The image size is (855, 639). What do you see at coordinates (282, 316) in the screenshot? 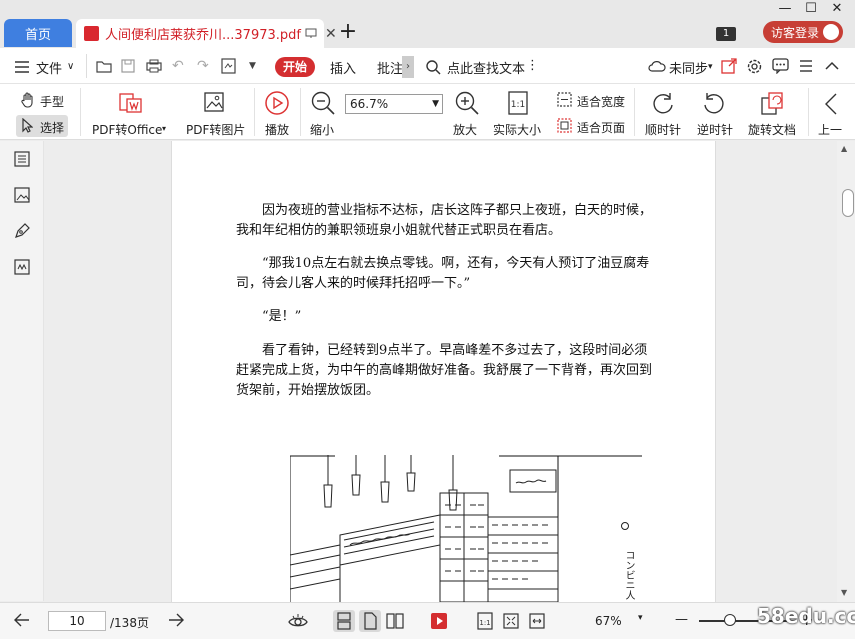
I see `paragraph: “是！”` at bounding box center [282, 316].